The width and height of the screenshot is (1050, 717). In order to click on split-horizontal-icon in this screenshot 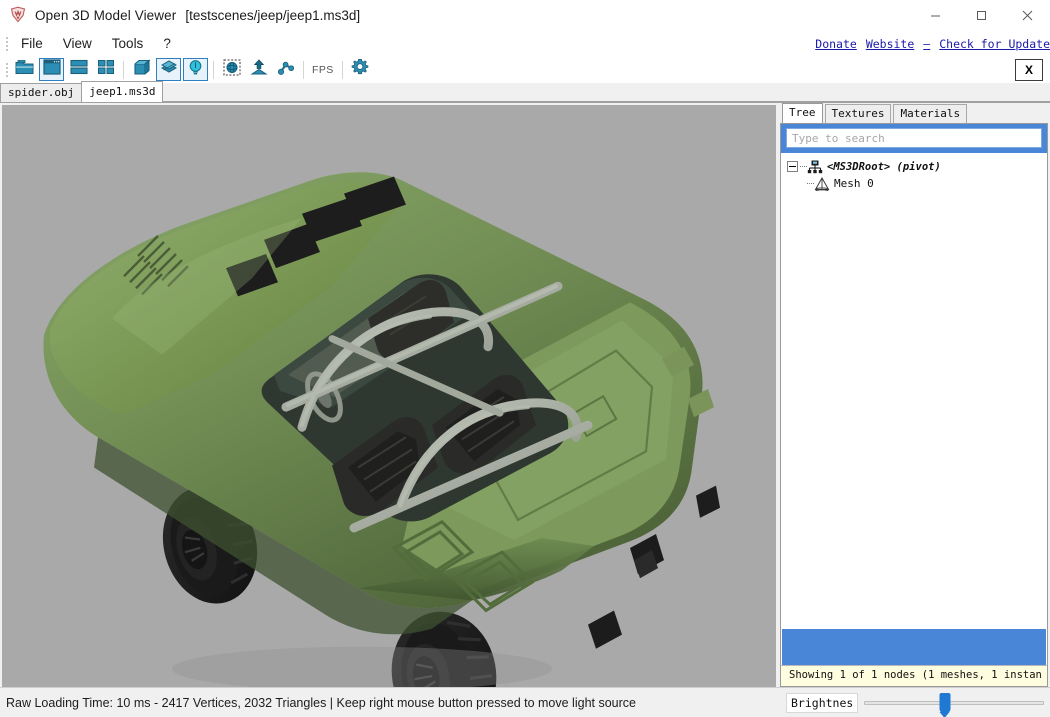, I will do `click(78, 69)`.